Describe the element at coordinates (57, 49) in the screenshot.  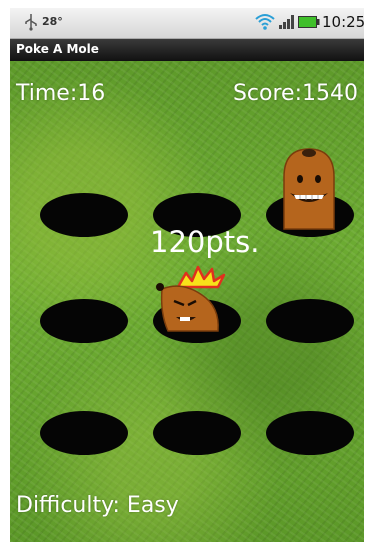
I see `app-title: Poke A Mole` at that location.